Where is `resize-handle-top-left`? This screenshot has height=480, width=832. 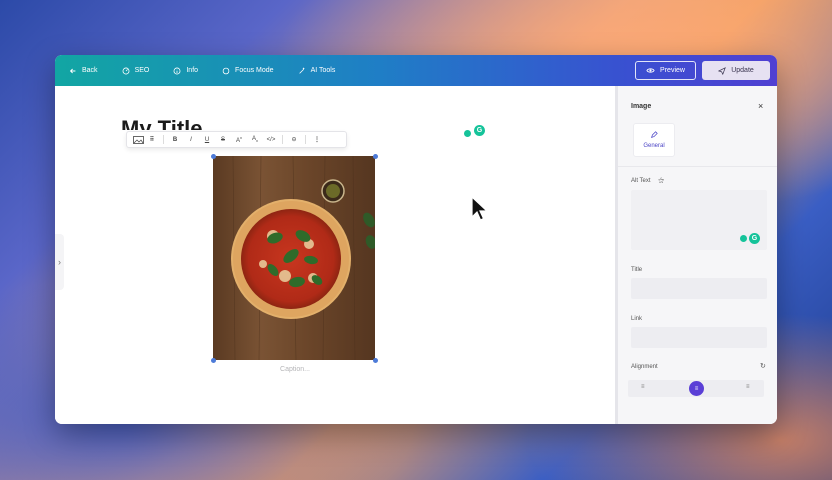
resize-handle-top-left is located at coordinates (213, 156).